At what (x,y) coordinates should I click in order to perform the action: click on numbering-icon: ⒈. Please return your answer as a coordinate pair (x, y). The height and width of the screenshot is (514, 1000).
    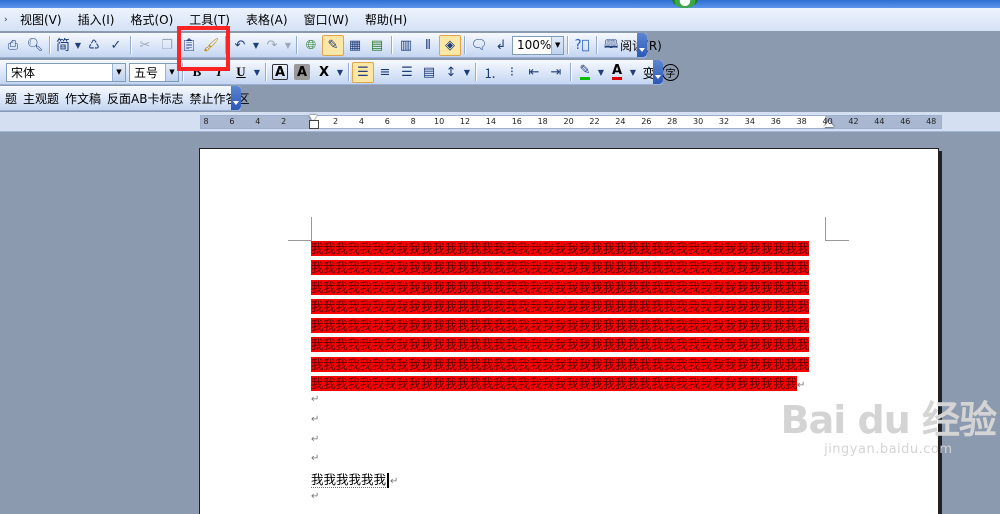
    Looking at the image, I should click on (490, 72).